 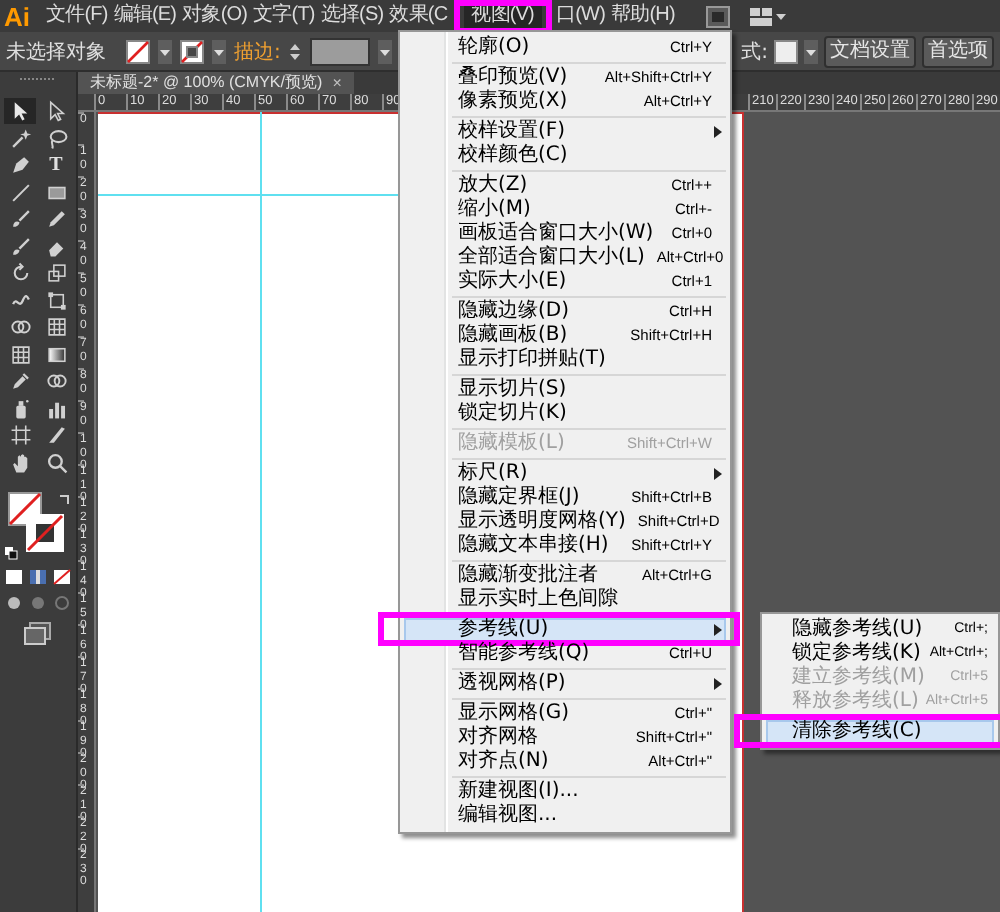 What do you see at coordinates (145, 16) in the screenshot?
I see `menu-title: 编辑(E)` at bounding box center [145, 16].